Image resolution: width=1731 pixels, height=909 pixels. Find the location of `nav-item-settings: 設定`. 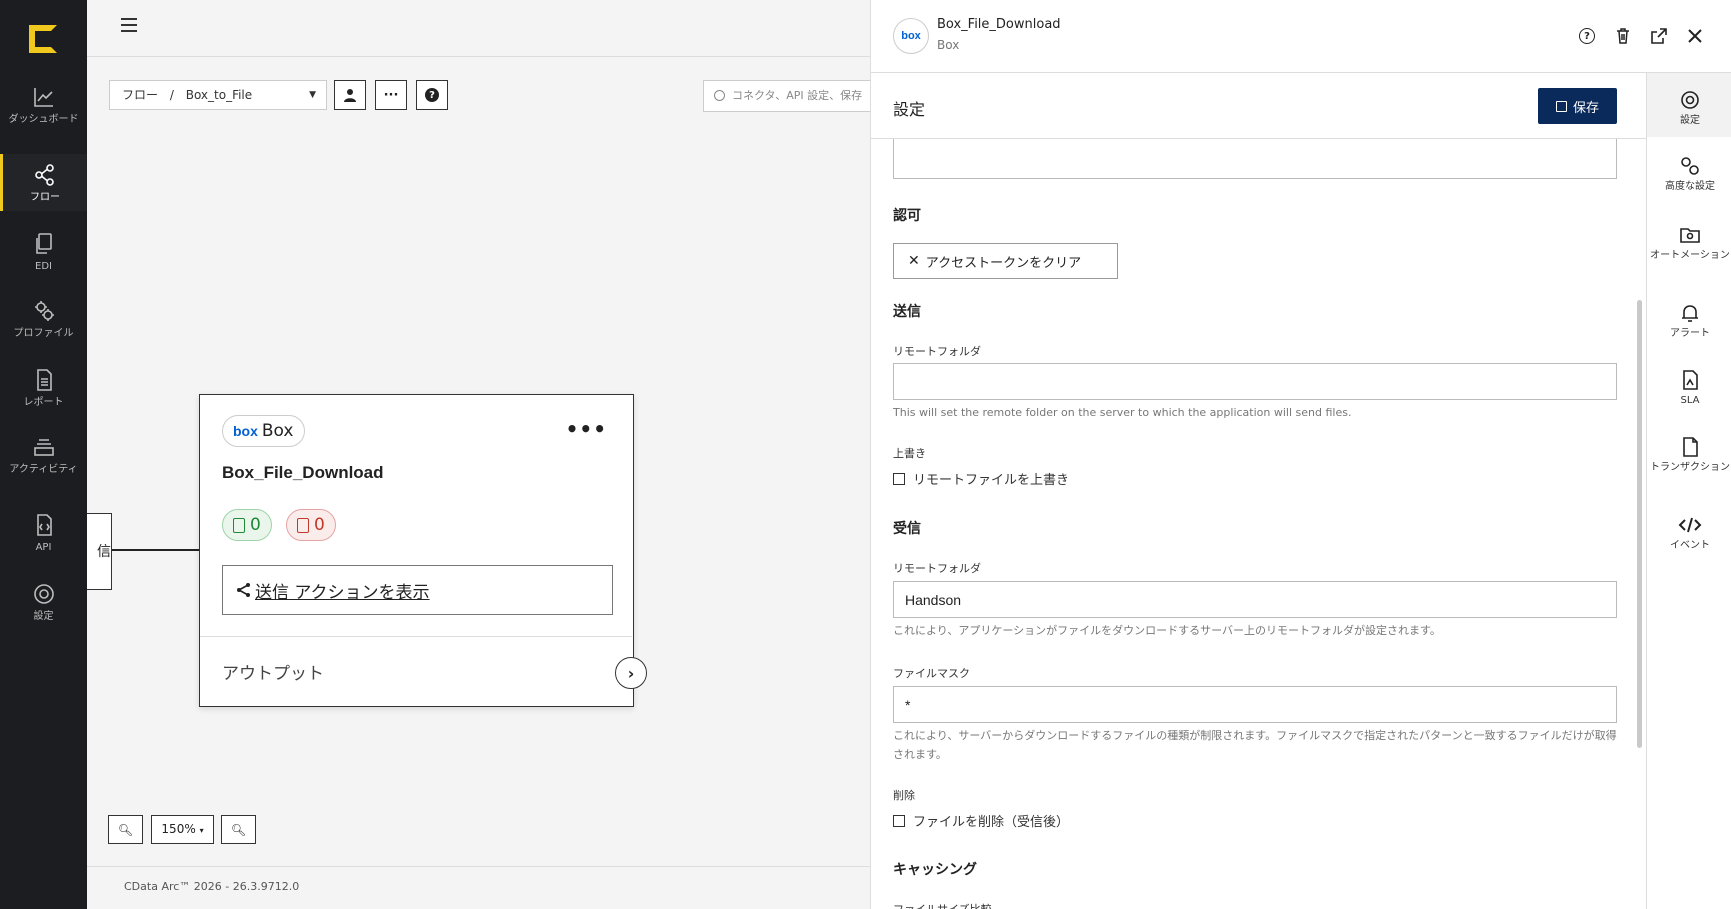

nav-item-settings: 設定 is located at coordinates (43, 602).